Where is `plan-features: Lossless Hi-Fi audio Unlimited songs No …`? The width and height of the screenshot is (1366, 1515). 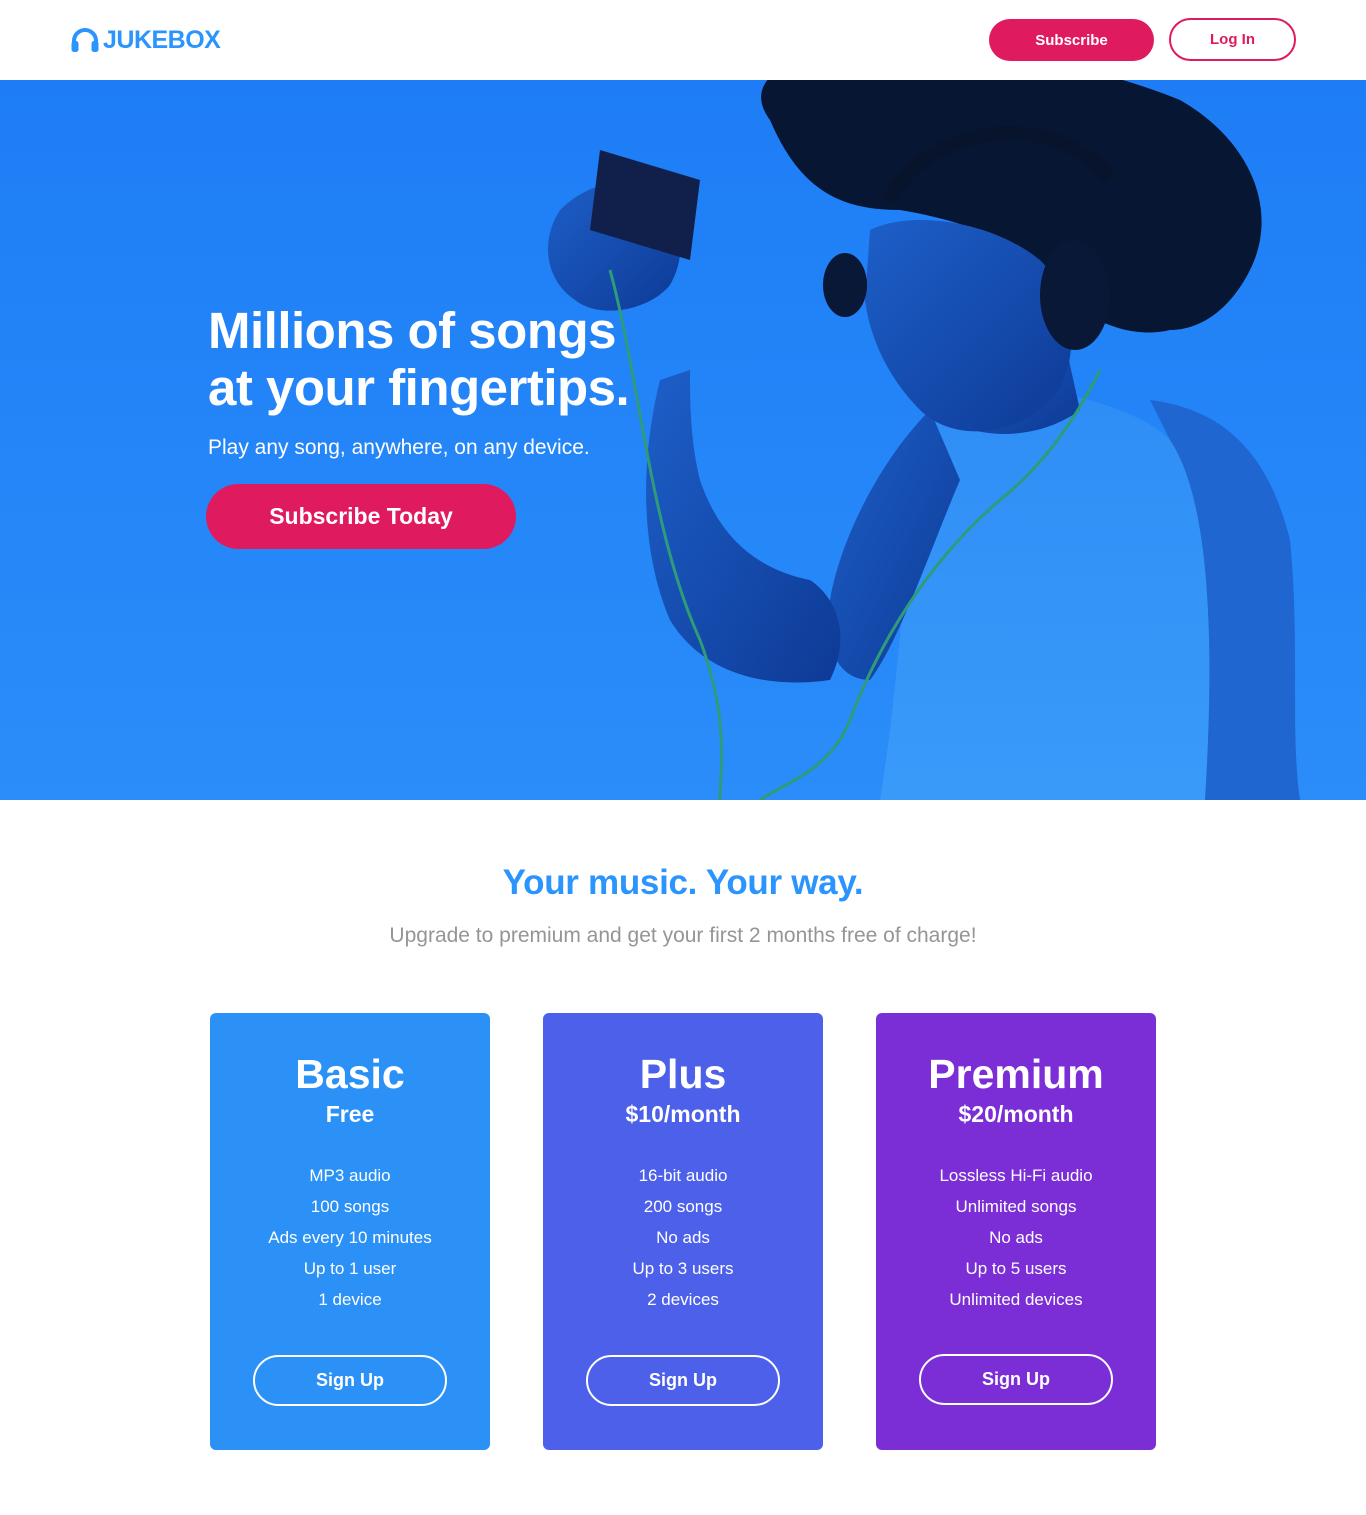 plan-features: Lossless Hi-Fi audio Unlimited songs No … is located at coordinates (1016, 1237).